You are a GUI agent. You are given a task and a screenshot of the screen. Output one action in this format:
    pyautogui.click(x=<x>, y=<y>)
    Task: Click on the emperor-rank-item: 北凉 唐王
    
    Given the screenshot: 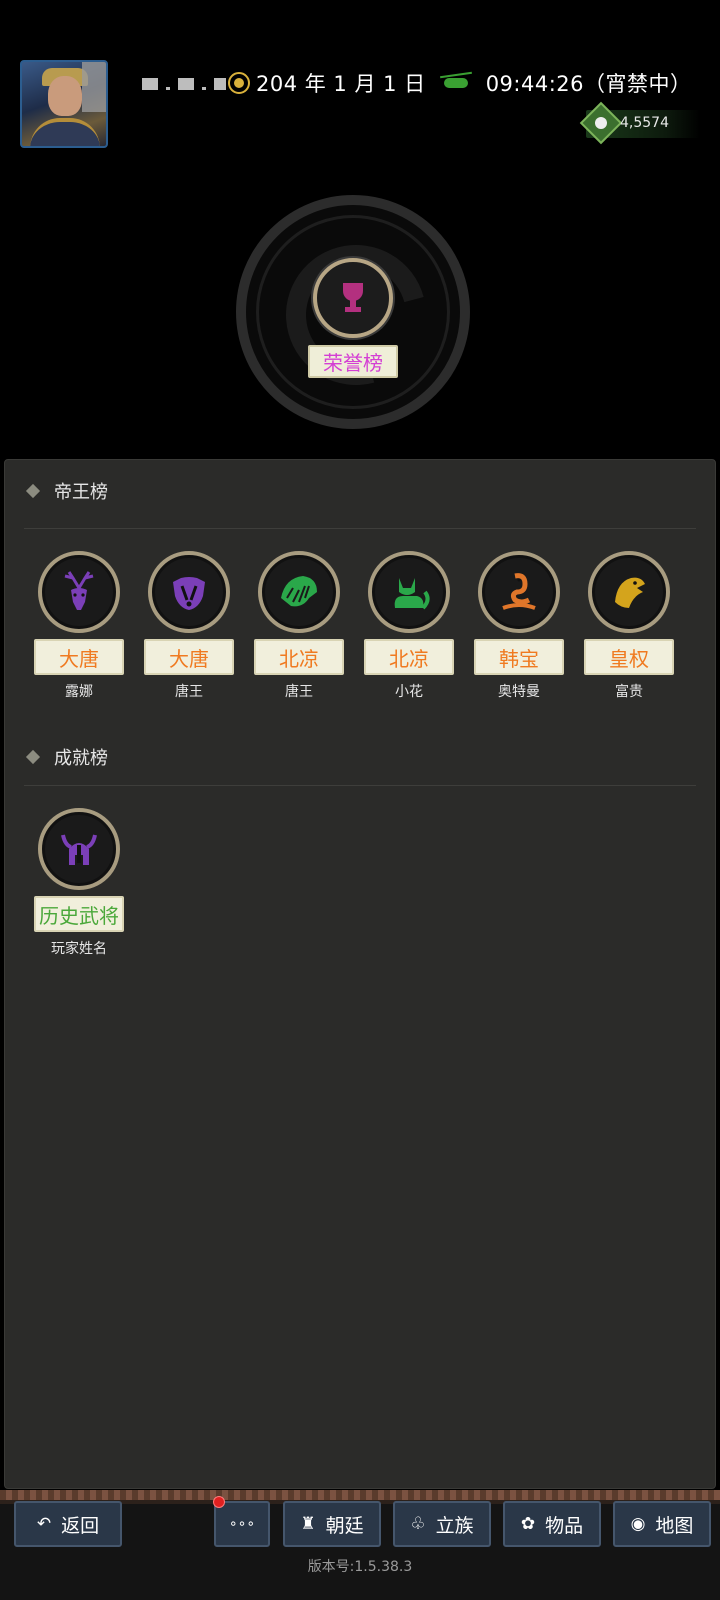 What is the action you would take?
    pyautogui.click(x=299, y=626)
    